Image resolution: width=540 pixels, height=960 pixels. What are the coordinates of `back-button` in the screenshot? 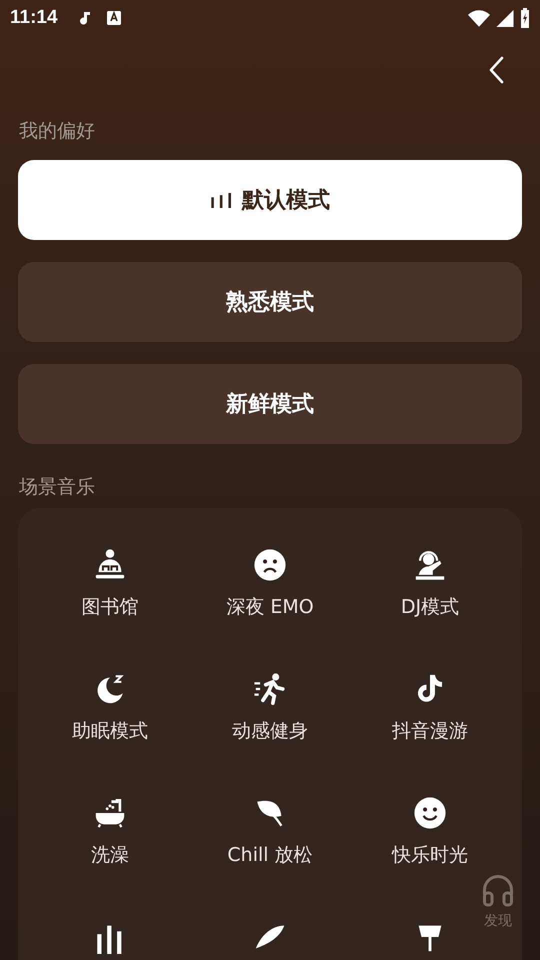 It's located at (496, 70).